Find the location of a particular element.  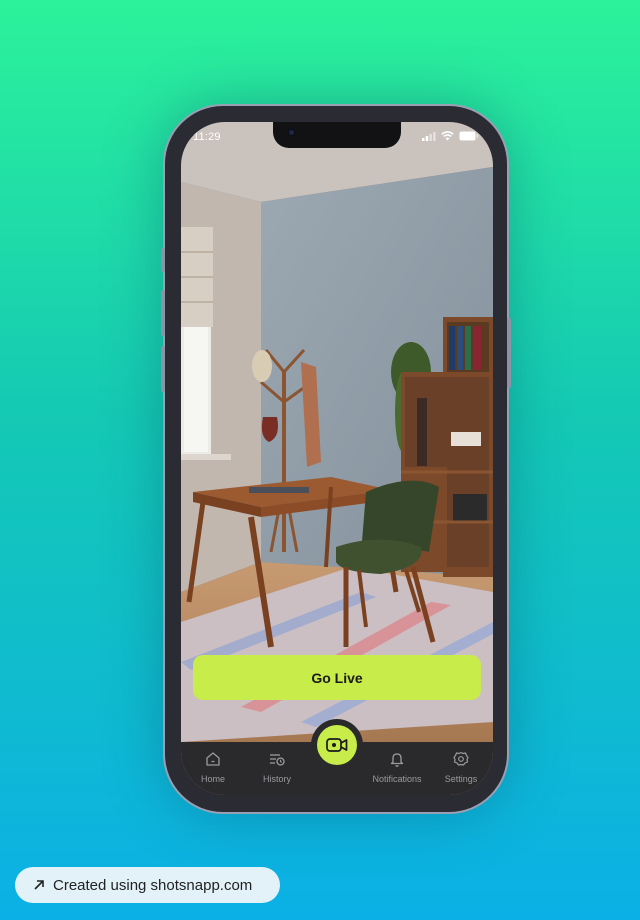

tab-label: Notifications is located at coordinates (397, 779).